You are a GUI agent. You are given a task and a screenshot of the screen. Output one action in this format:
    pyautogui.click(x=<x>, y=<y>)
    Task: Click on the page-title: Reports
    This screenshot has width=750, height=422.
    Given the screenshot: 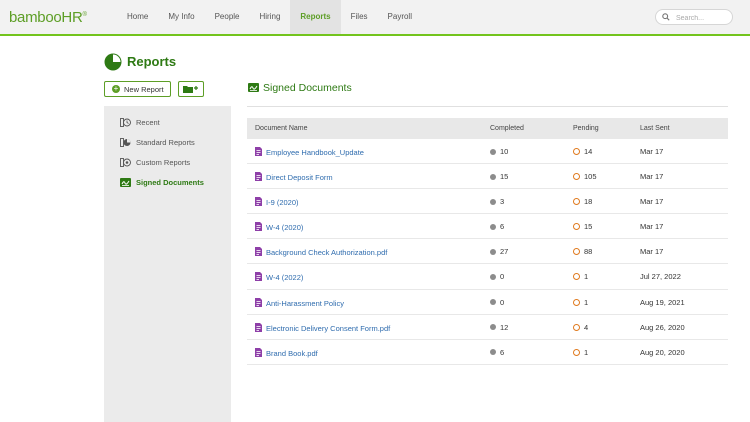 What is the action you would take?
    pyautogui.click(x=152, y=61)
    